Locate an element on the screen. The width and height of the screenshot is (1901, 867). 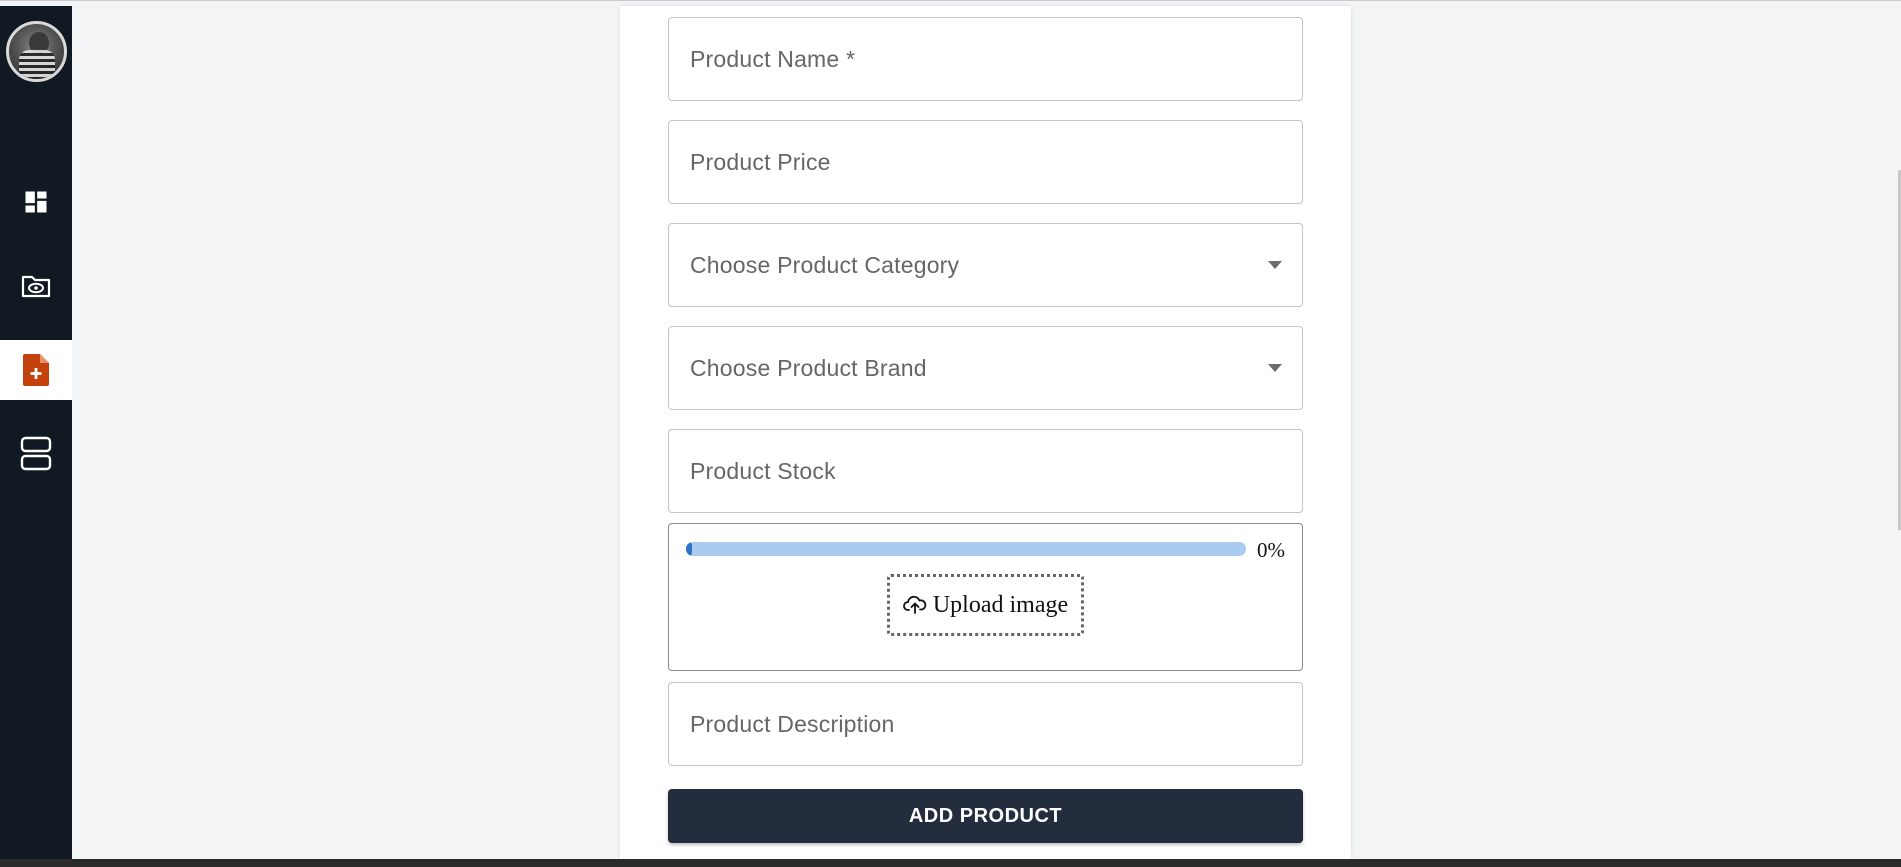
sidebar is located at coordinates (36, 432).